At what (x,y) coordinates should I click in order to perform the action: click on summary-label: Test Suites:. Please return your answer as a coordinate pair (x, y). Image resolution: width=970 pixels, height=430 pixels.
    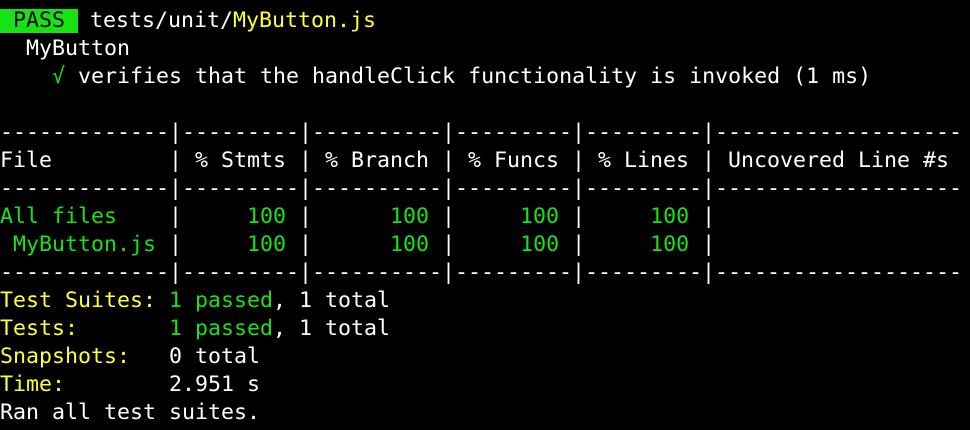
    Looking at the image, I should click on (78, 300).